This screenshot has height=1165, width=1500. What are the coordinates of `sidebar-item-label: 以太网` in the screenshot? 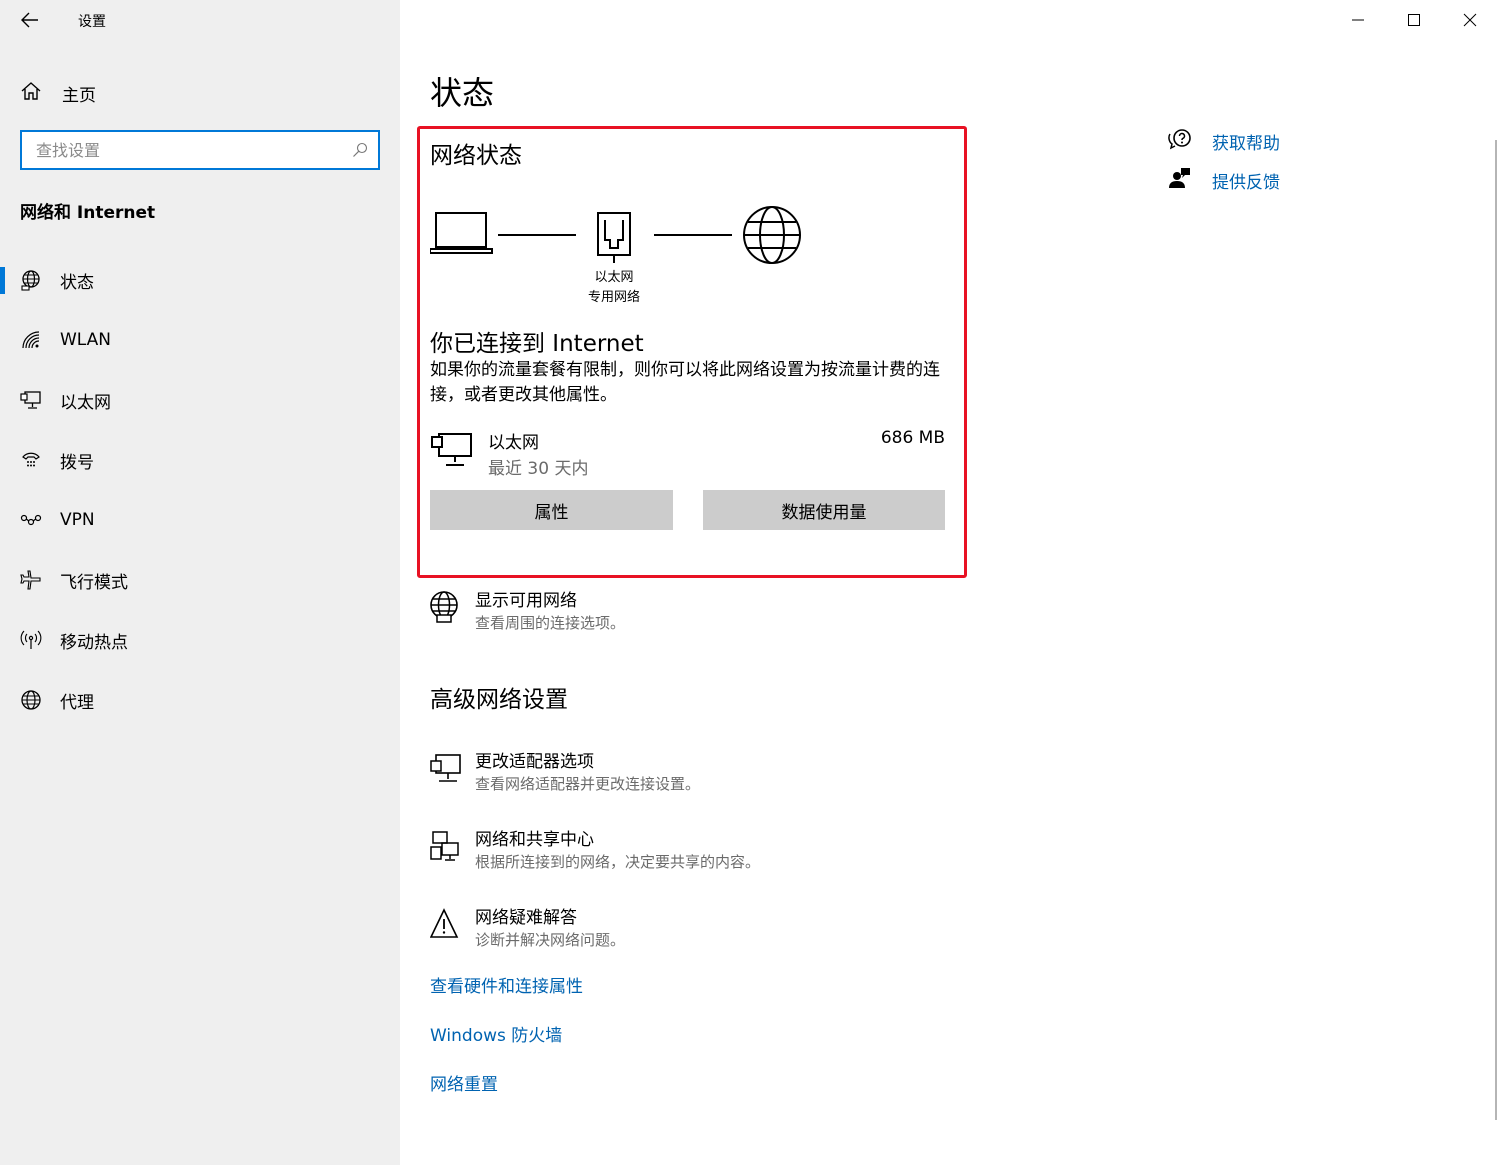 It's located at (85, 402).